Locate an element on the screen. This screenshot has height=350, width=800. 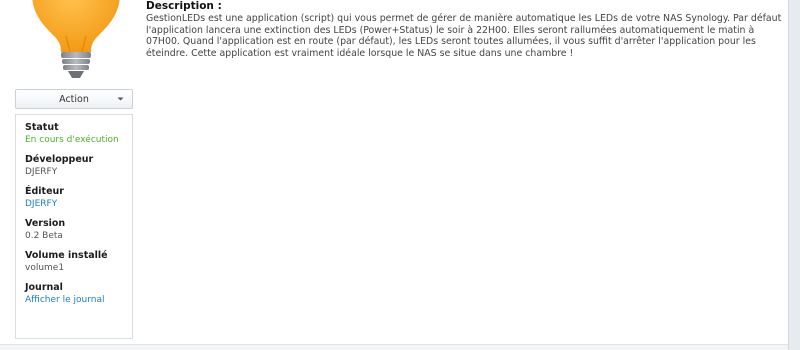
show-log-link: Afficher le journal is located at coordinates (74, 300).